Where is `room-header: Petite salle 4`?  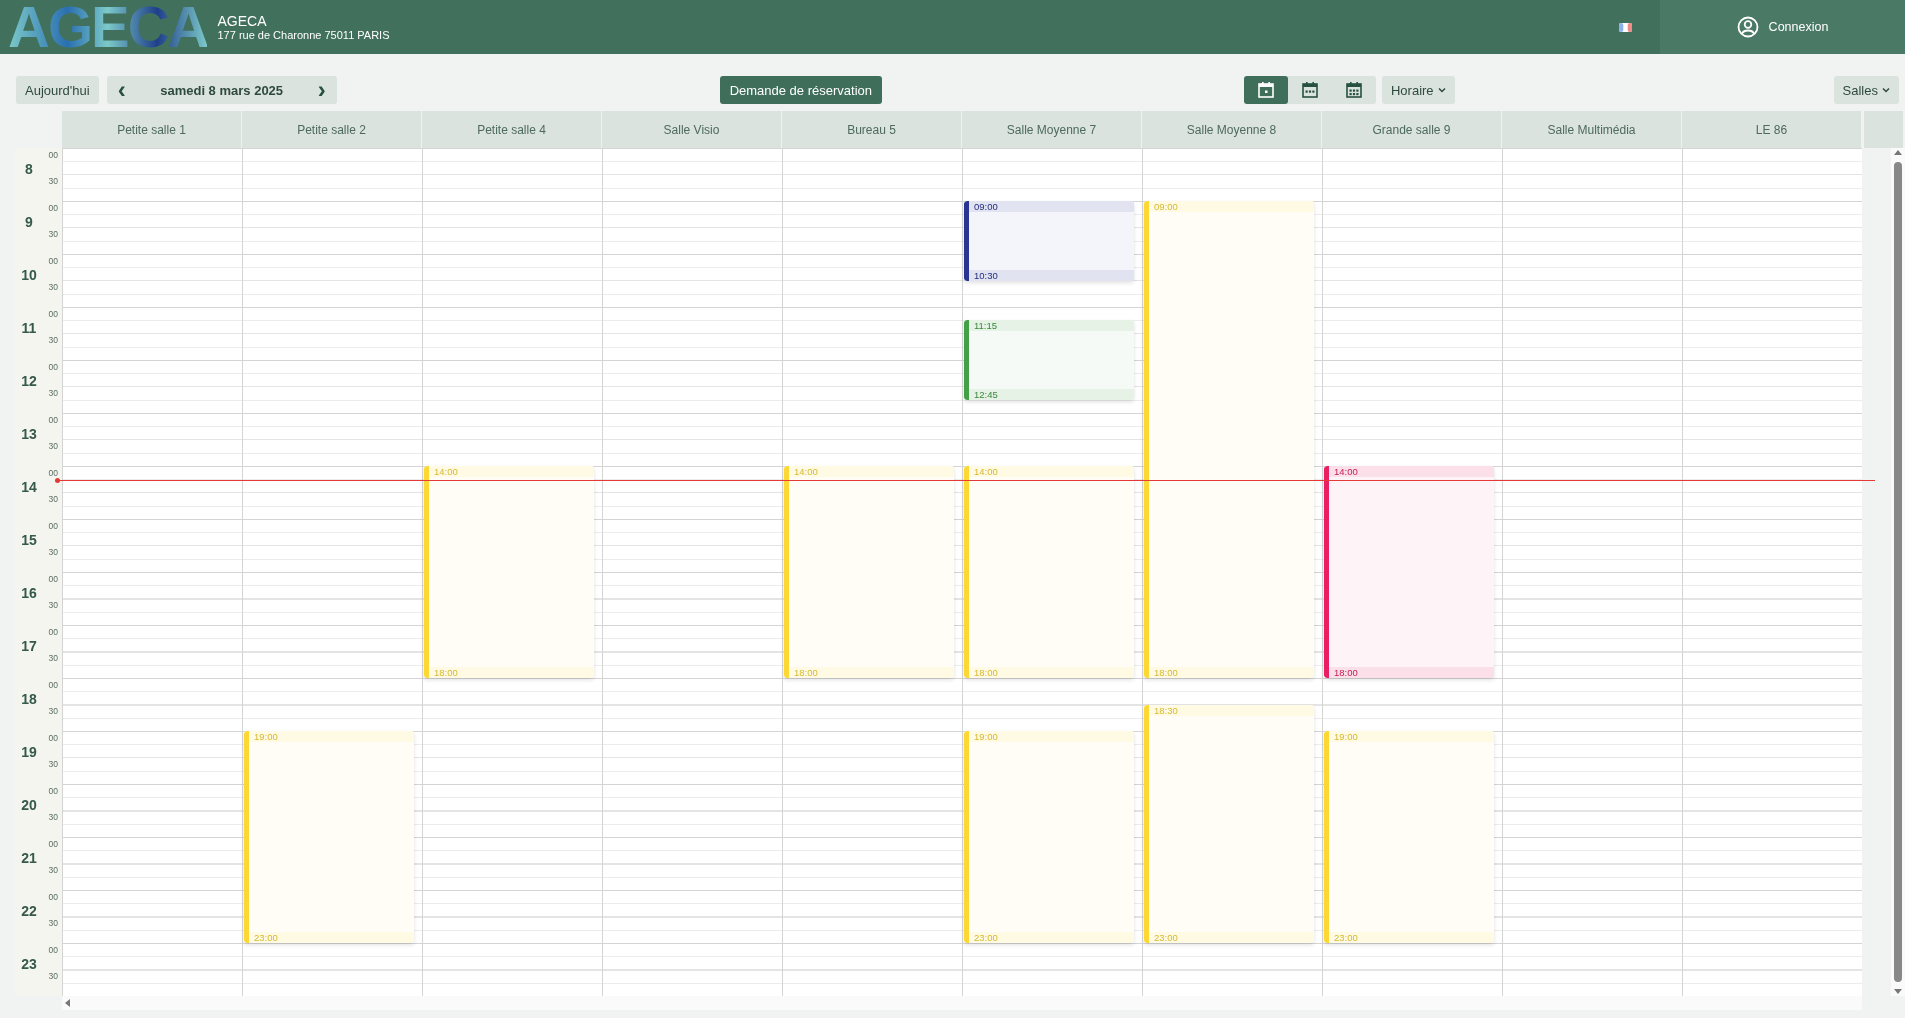 room-header: Petite salle 4 is located at coordinates (512, 129).